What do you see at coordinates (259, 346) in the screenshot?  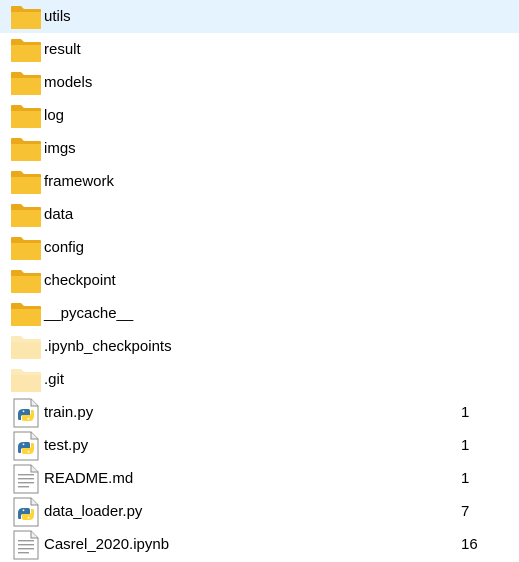 I see `file-row-ipynb-checkpoints: .ipynb_checkpoints` at bounding box center [259, 346].